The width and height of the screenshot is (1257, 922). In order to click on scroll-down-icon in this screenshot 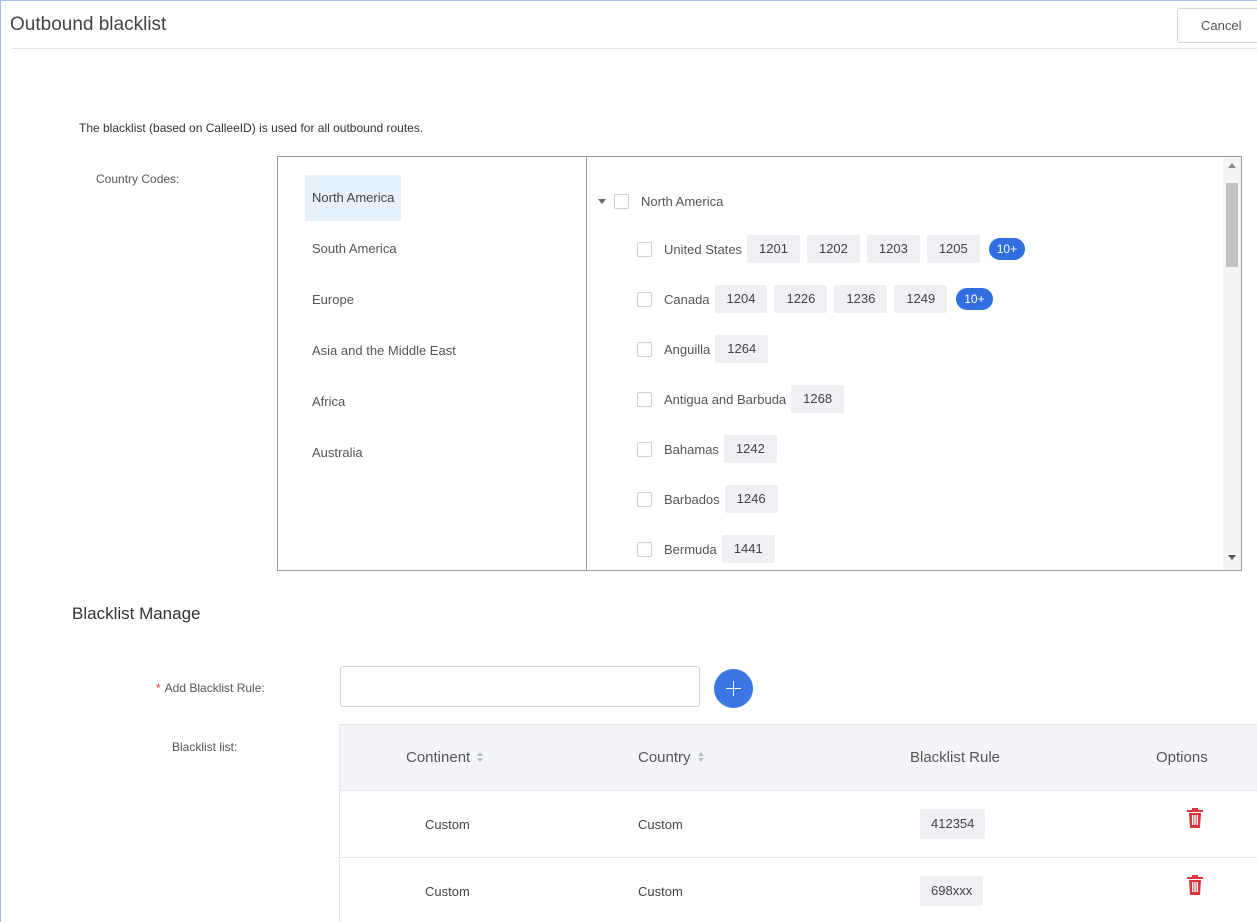, I will do `click(1232, 557)`.